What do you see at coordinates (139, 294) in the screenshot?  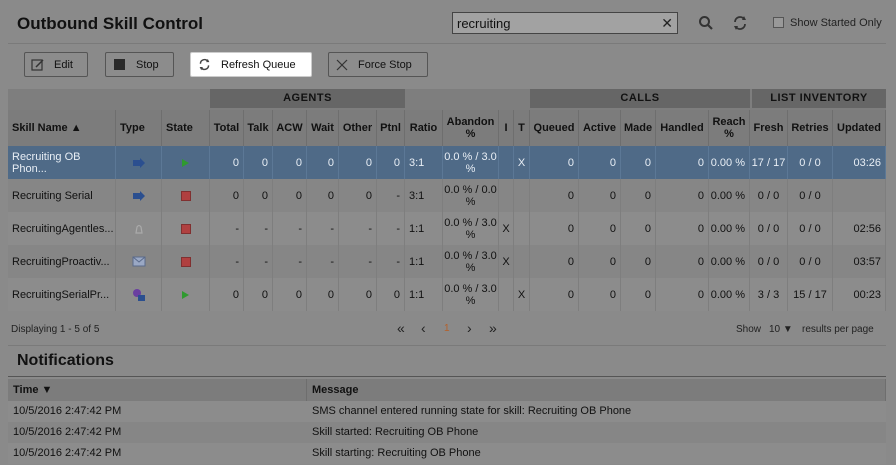 I see `serial-proactive-icon` at bounding box center [139, 294].